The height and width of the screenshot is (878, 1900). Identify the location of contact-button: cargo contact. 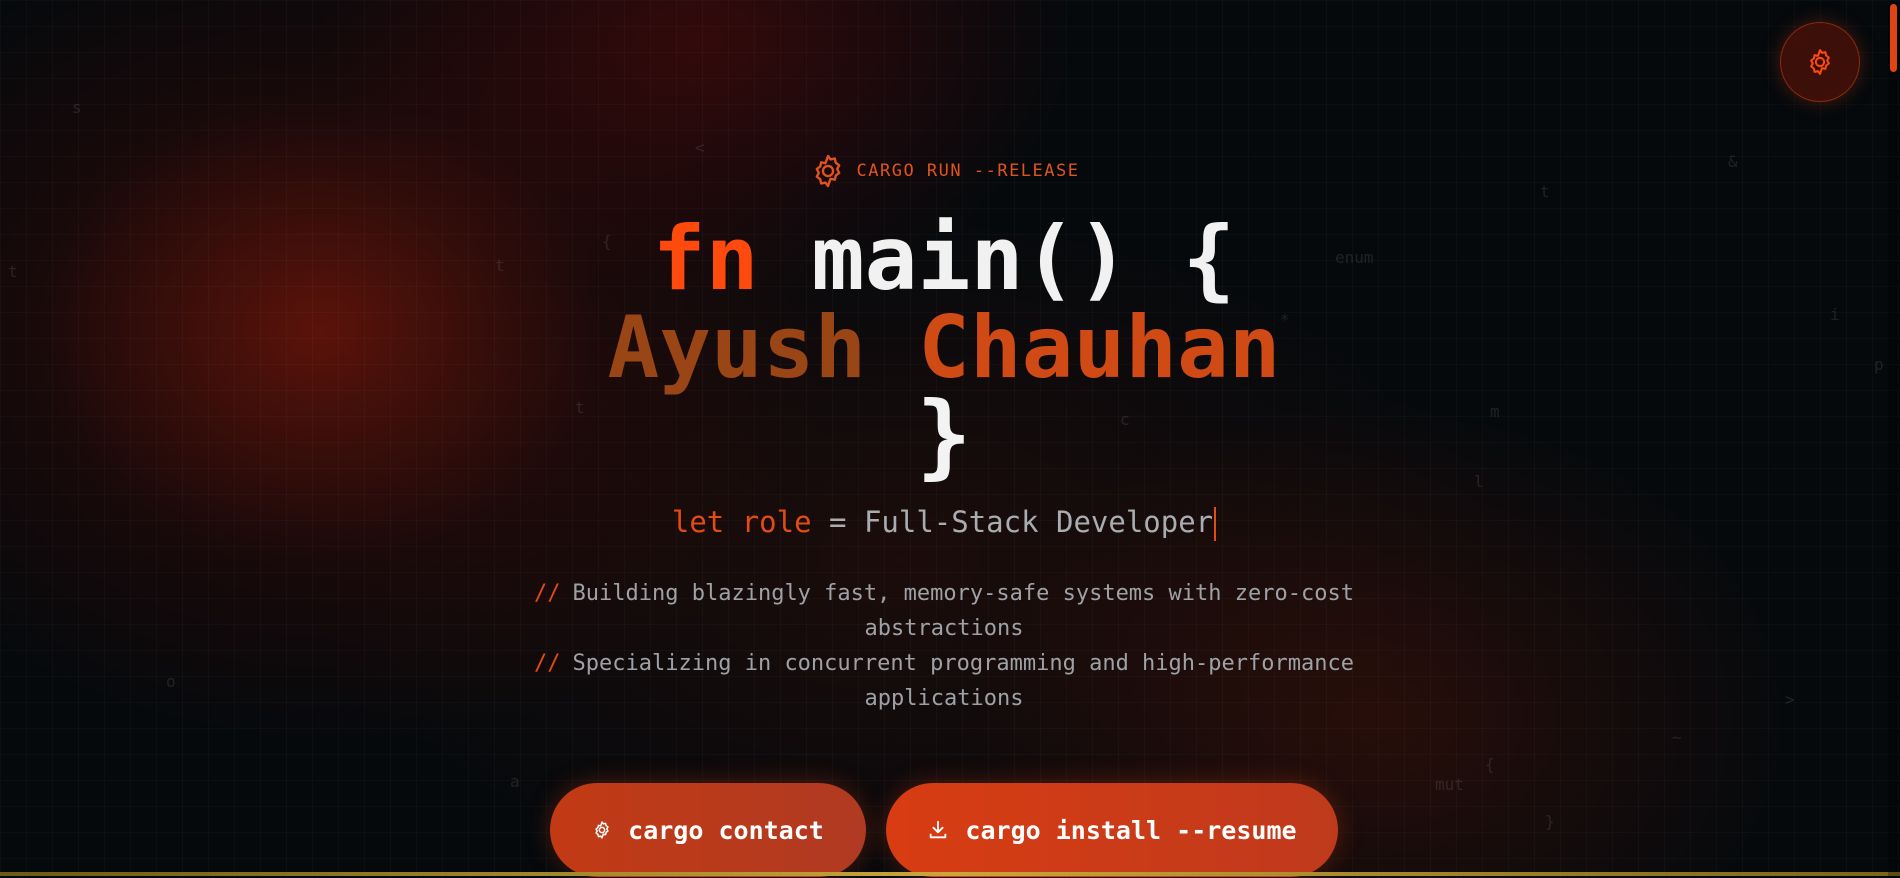
(708, 830).